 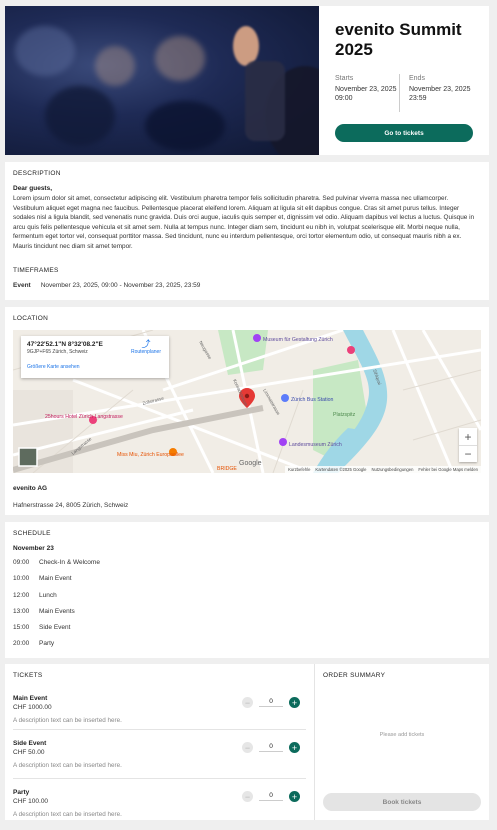 What do you see at coordinates (247, 632) in the screenshot?
I see `schedule-row: 15:00 Side Event` at bounding box center [247, 632].